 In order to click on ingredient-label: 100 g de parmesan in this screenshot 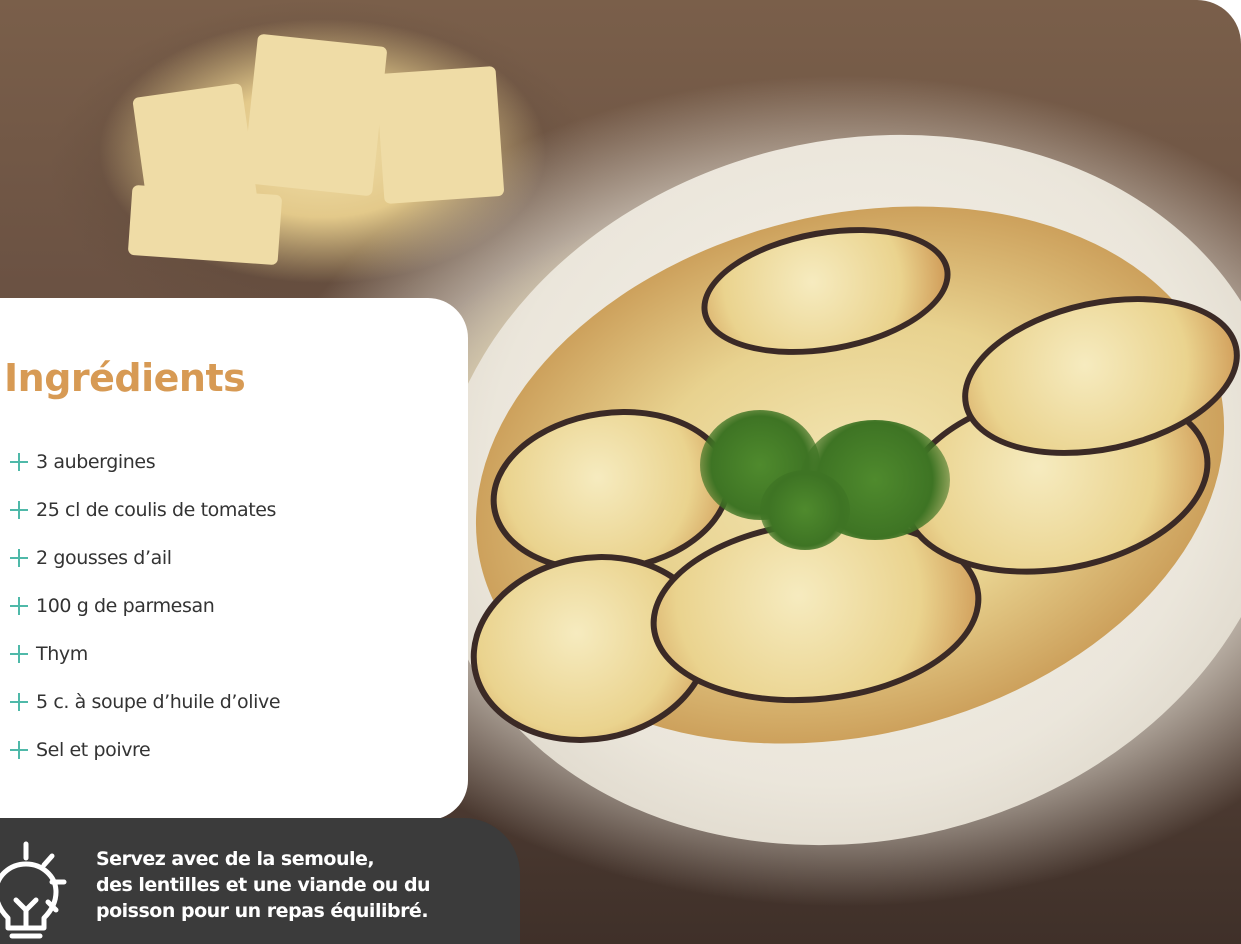, I will do `click(125, 606)`.